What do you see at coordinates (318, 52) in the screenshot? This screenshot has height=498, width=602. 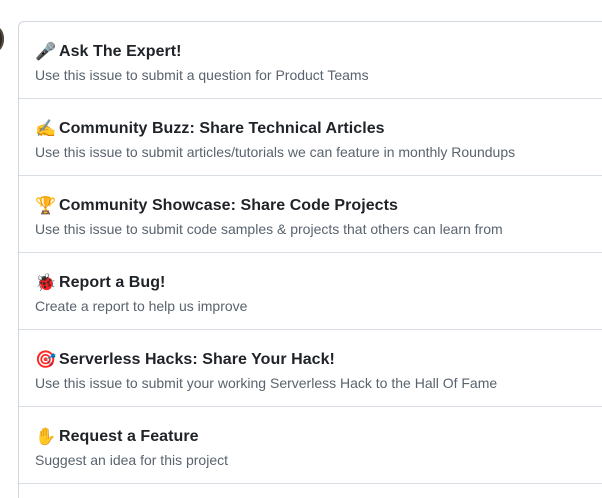 I see `template-title-row: 🎤 Ask The Expert!` at bounding box center [318, 52].